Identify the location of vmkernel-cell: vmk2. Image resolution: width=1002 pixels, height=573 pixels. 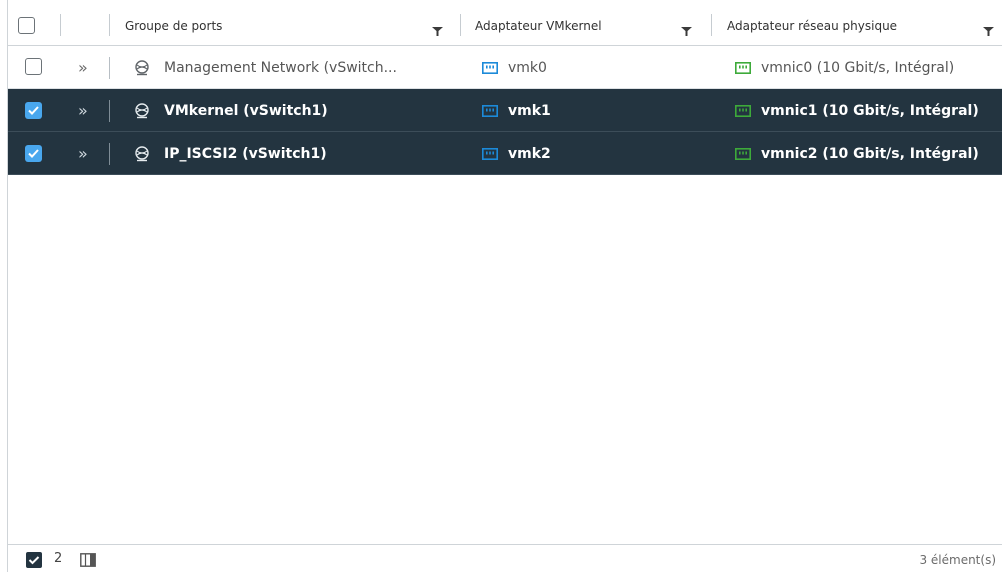
(592, 153).